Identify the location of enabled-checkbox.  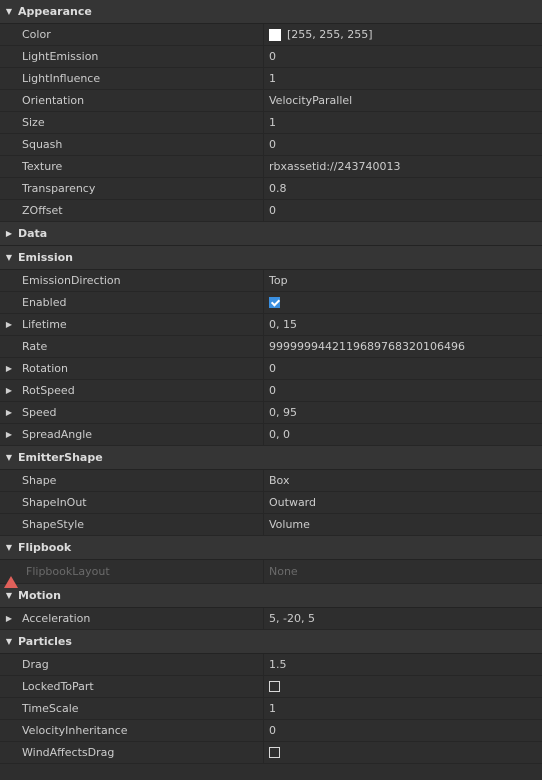
(274, 302).